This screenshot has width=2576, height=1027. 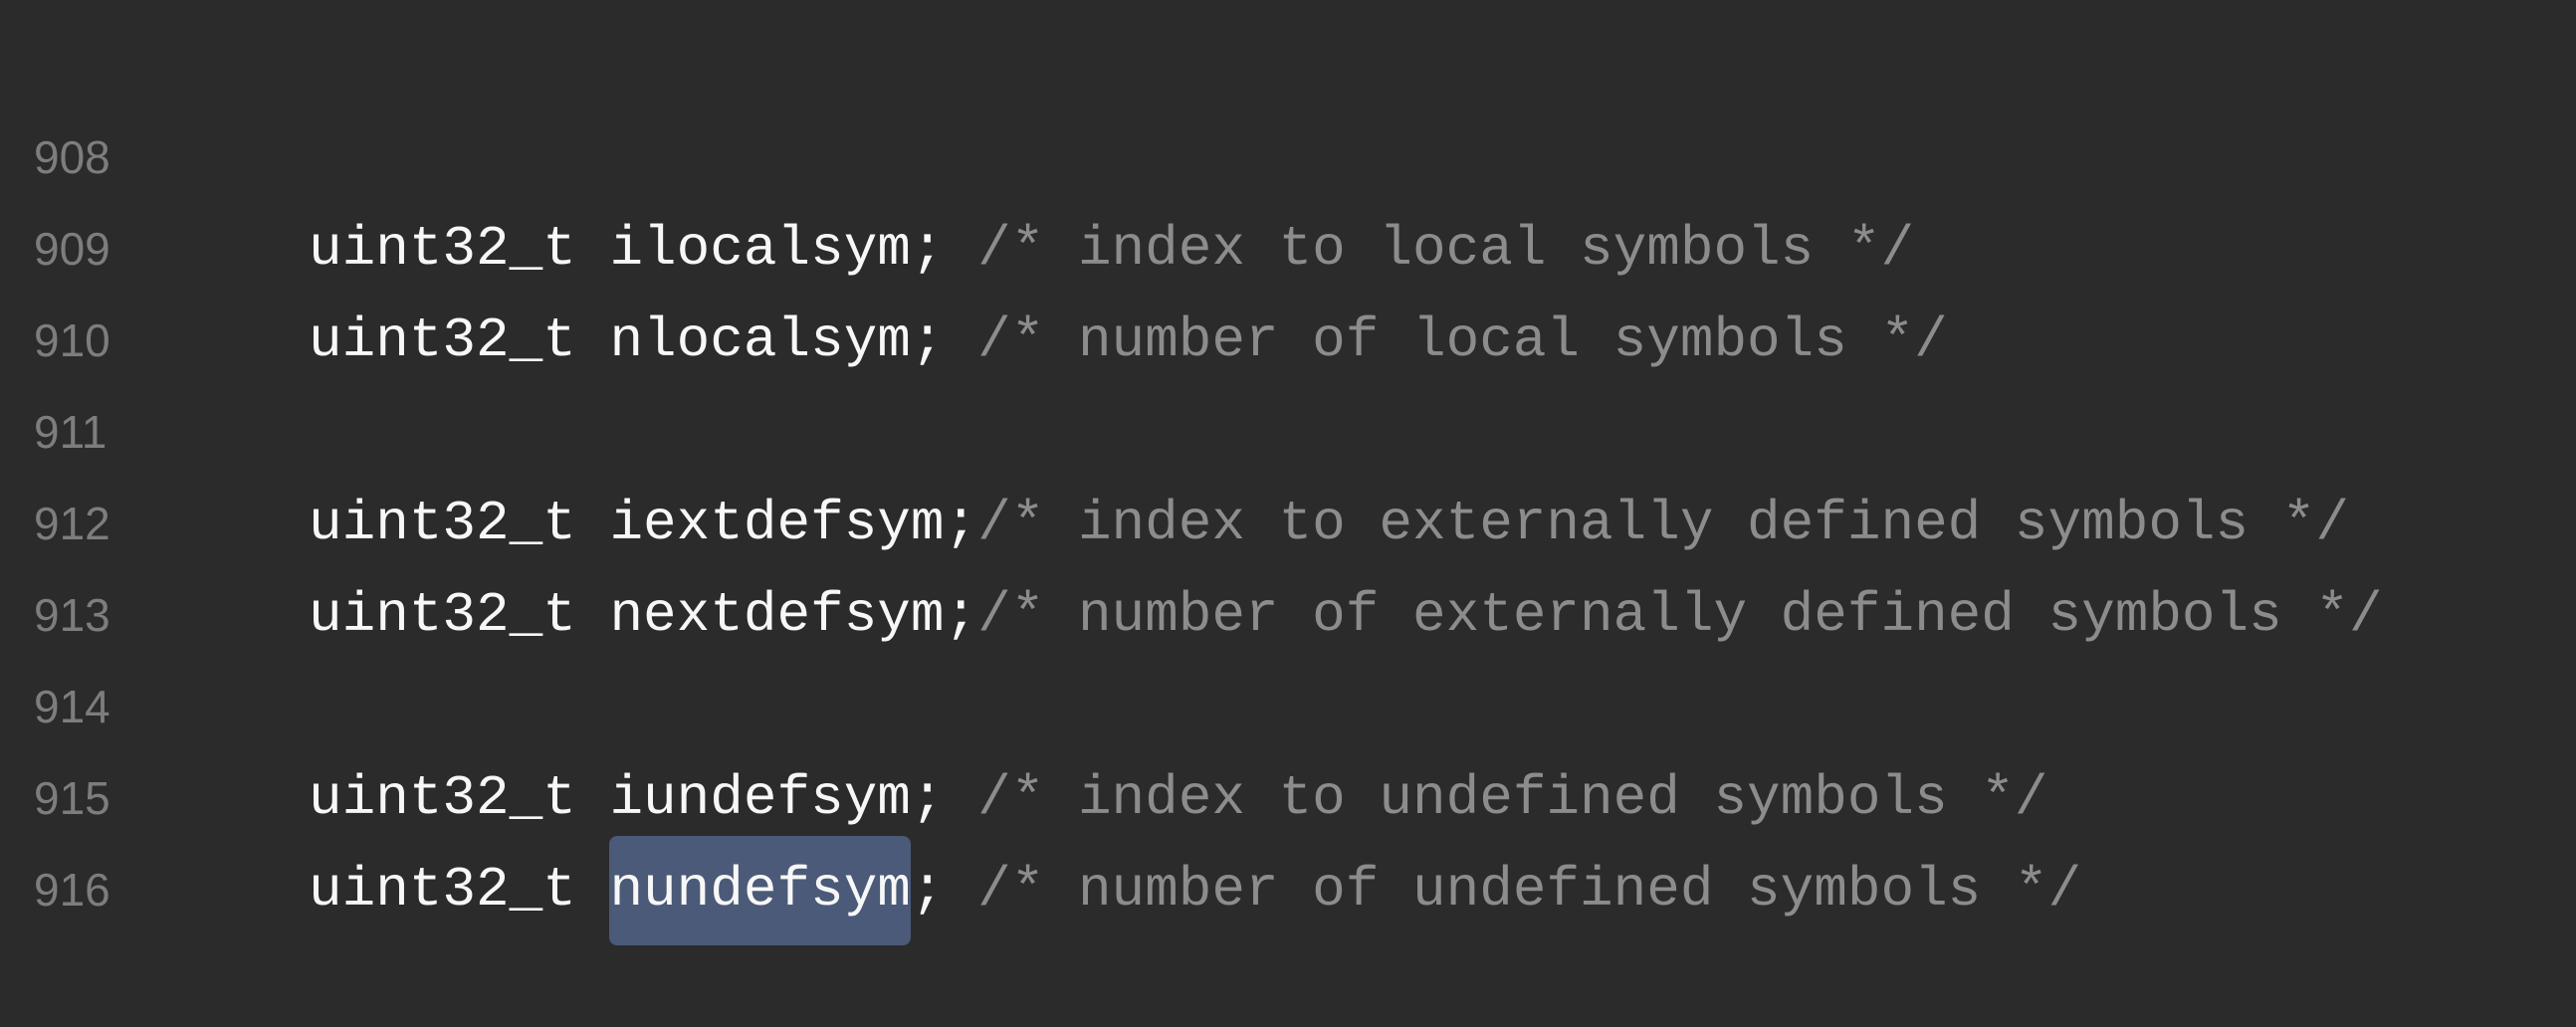 What do you see at coordinates (760, 890) in the screenshot?
I see `highlighted-identifier: nundefsym` at bounding box center [760, 890].